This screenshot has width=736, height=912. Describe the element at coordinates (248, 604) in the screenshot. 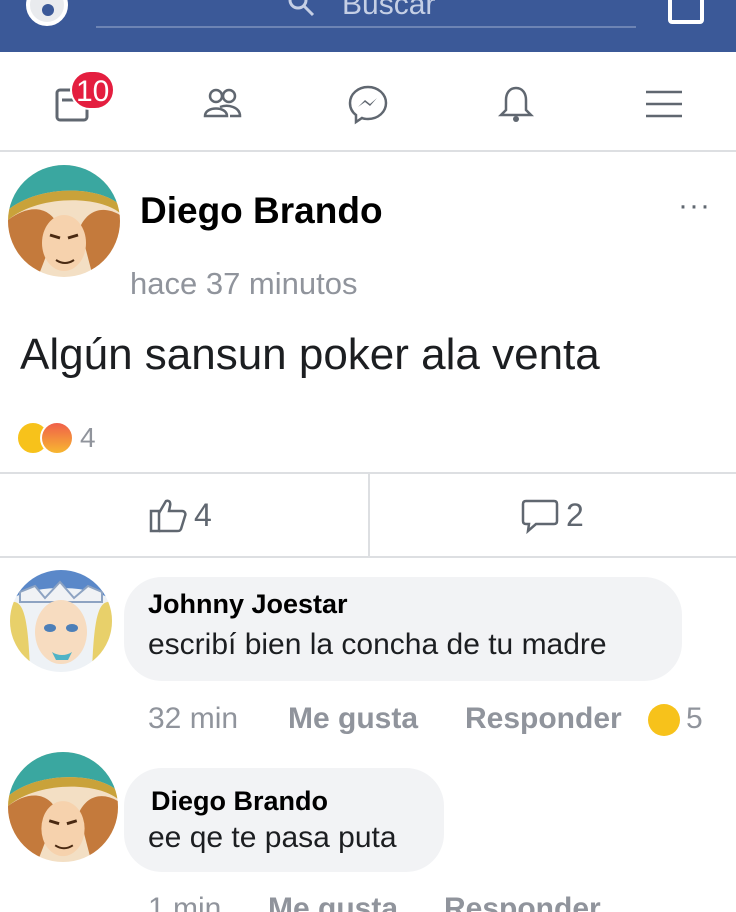

I see `comment-author: Johnny Joestar` at that location.